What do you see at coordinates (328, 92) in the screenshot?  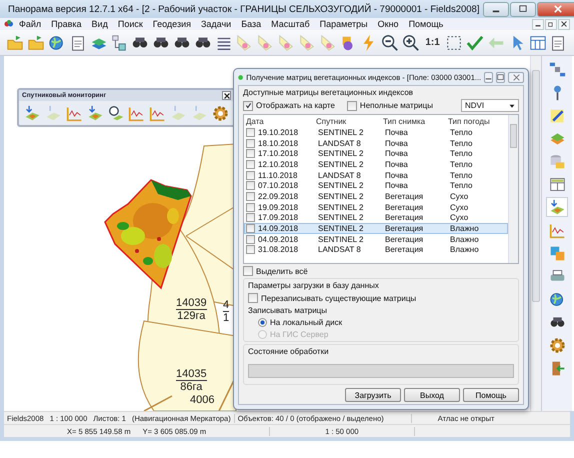 I see `group-title: Доступные матрицы вегетационных индексов` at bounding box center [328, 92].